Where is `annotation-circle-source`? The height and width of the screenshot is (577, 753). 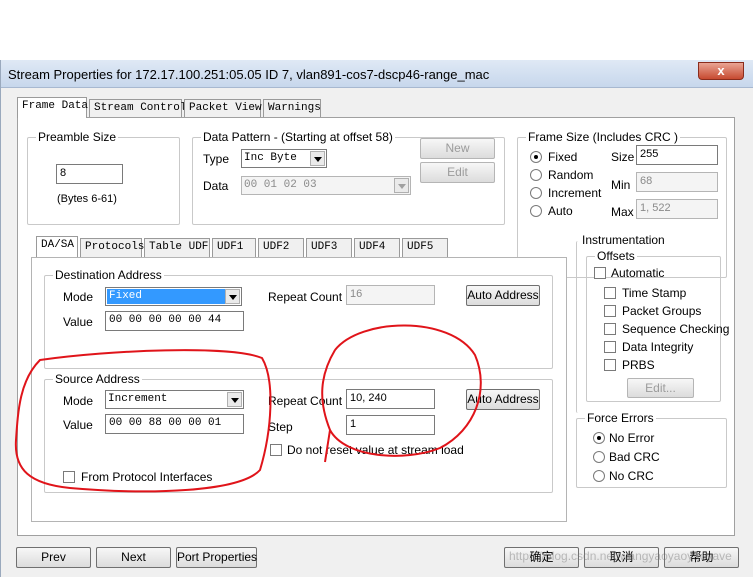 annotation-circle-source is located at coordinates (143, 421).